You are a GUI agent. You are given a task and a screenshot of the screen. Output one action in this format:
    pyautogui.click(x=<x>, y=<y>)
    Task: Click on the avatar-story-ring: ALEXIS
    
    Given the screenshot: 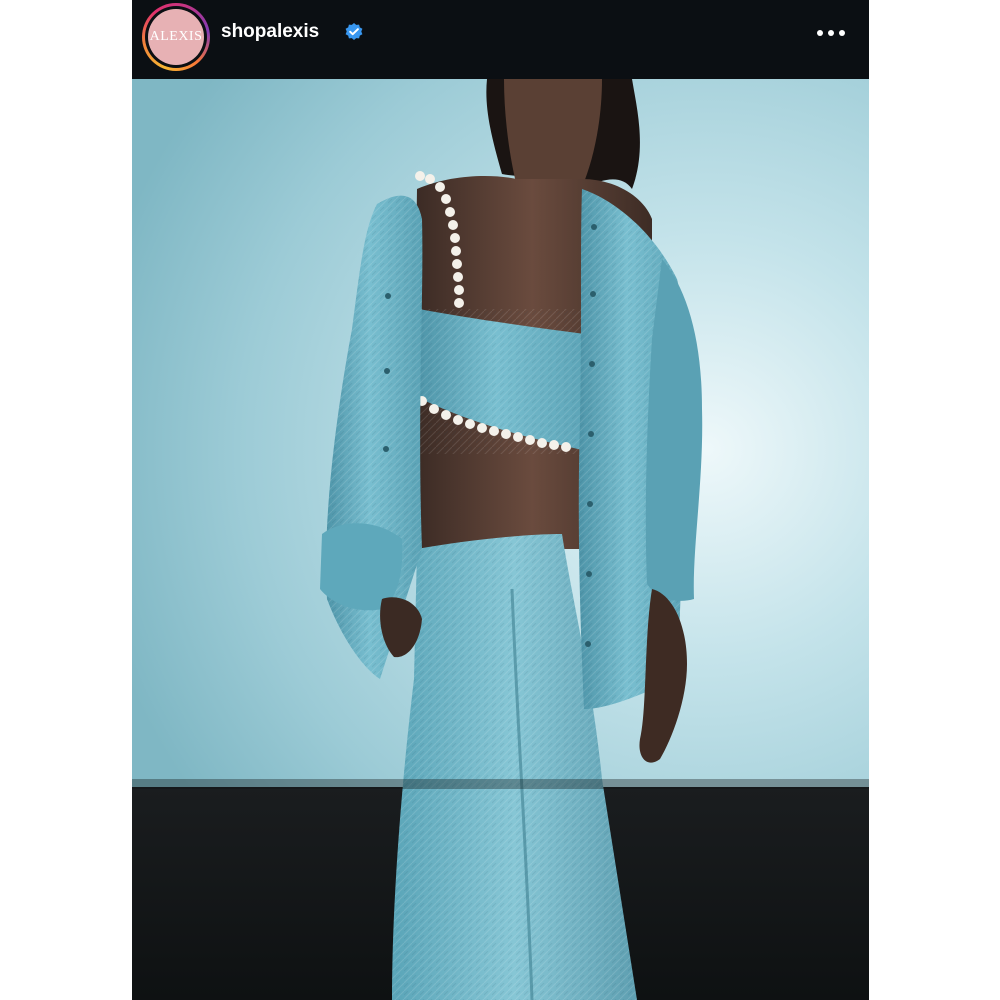 What is the action you would take?
    pyautogui.click(x=176, y=37)
    